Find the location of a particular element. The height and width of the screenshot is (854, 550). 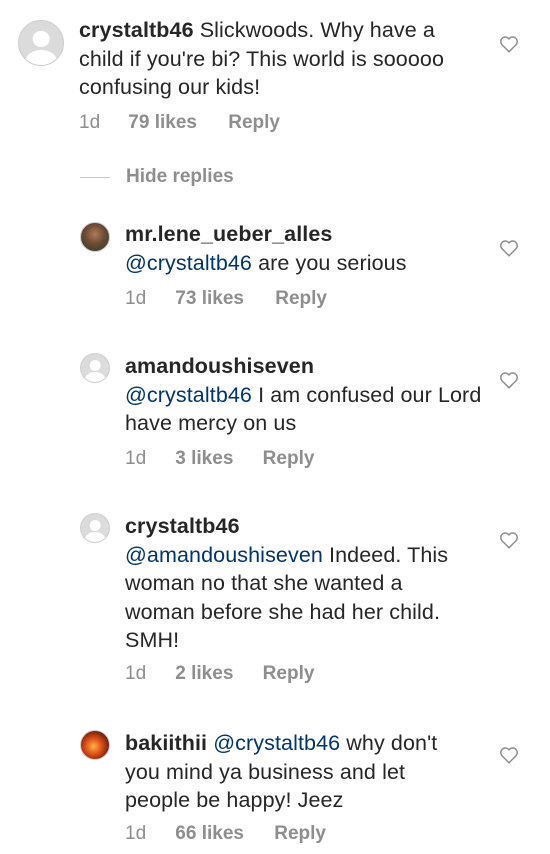

comment-meta: 1d 73 likes Reply is located at coordinates (226, 299).